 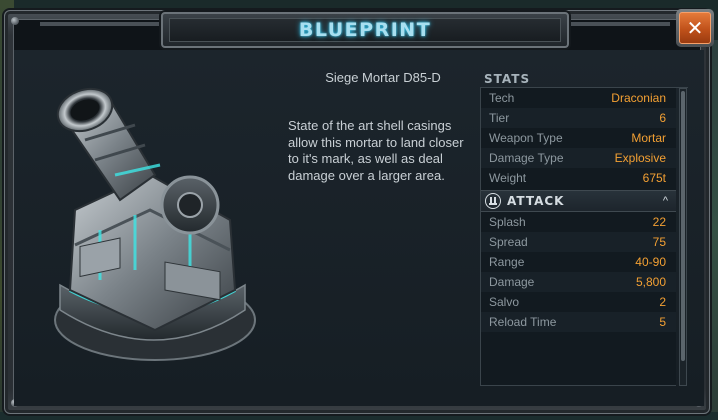 I want to click on stats-header: STATS, so click(x=584, y=80).